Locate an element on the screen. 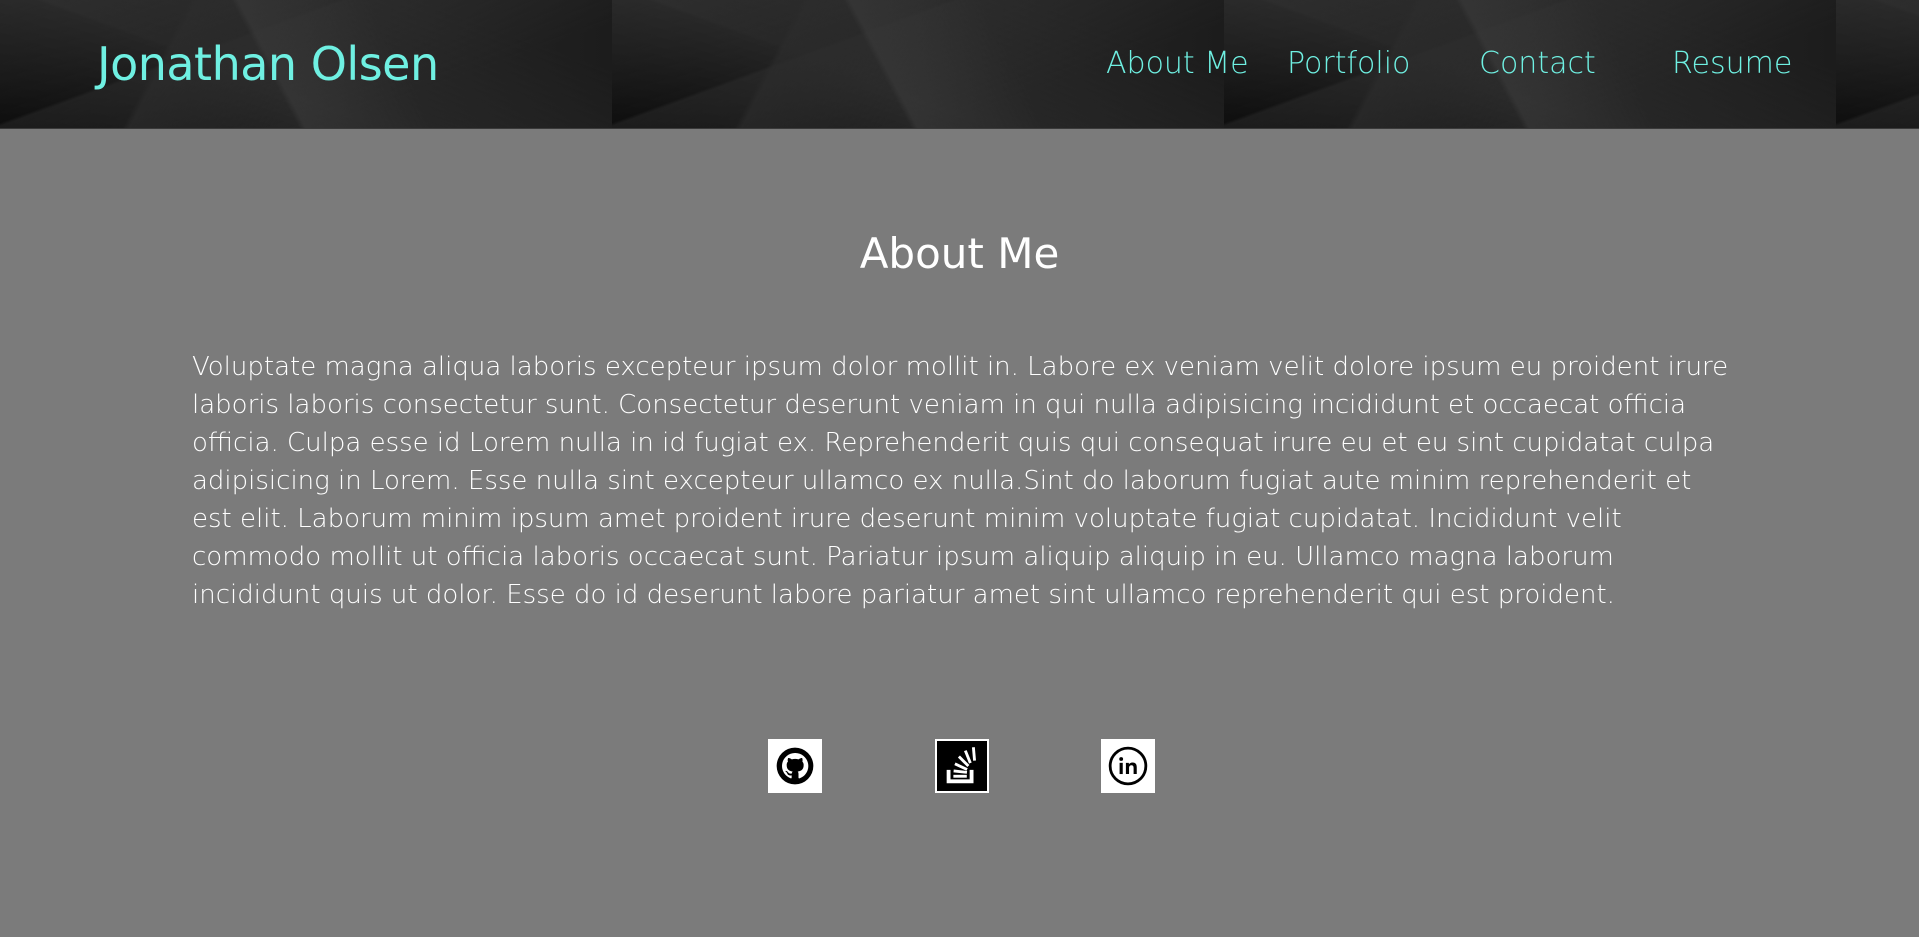 Image resolution: width=1919 pixels, height=937 pixels. nav-portfolio: Portfolio is located at coordinates (1348, 64).